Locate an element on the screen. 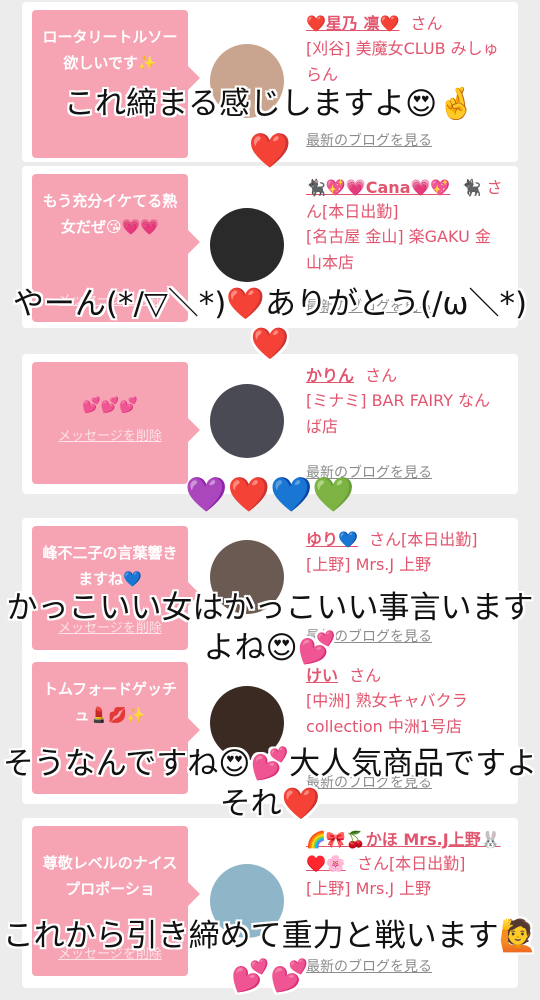 The width and height of the screenshot is (540, 1000). cast-name-link: ❤️星乃 凛❤️ is located at coordinates (352, 23).